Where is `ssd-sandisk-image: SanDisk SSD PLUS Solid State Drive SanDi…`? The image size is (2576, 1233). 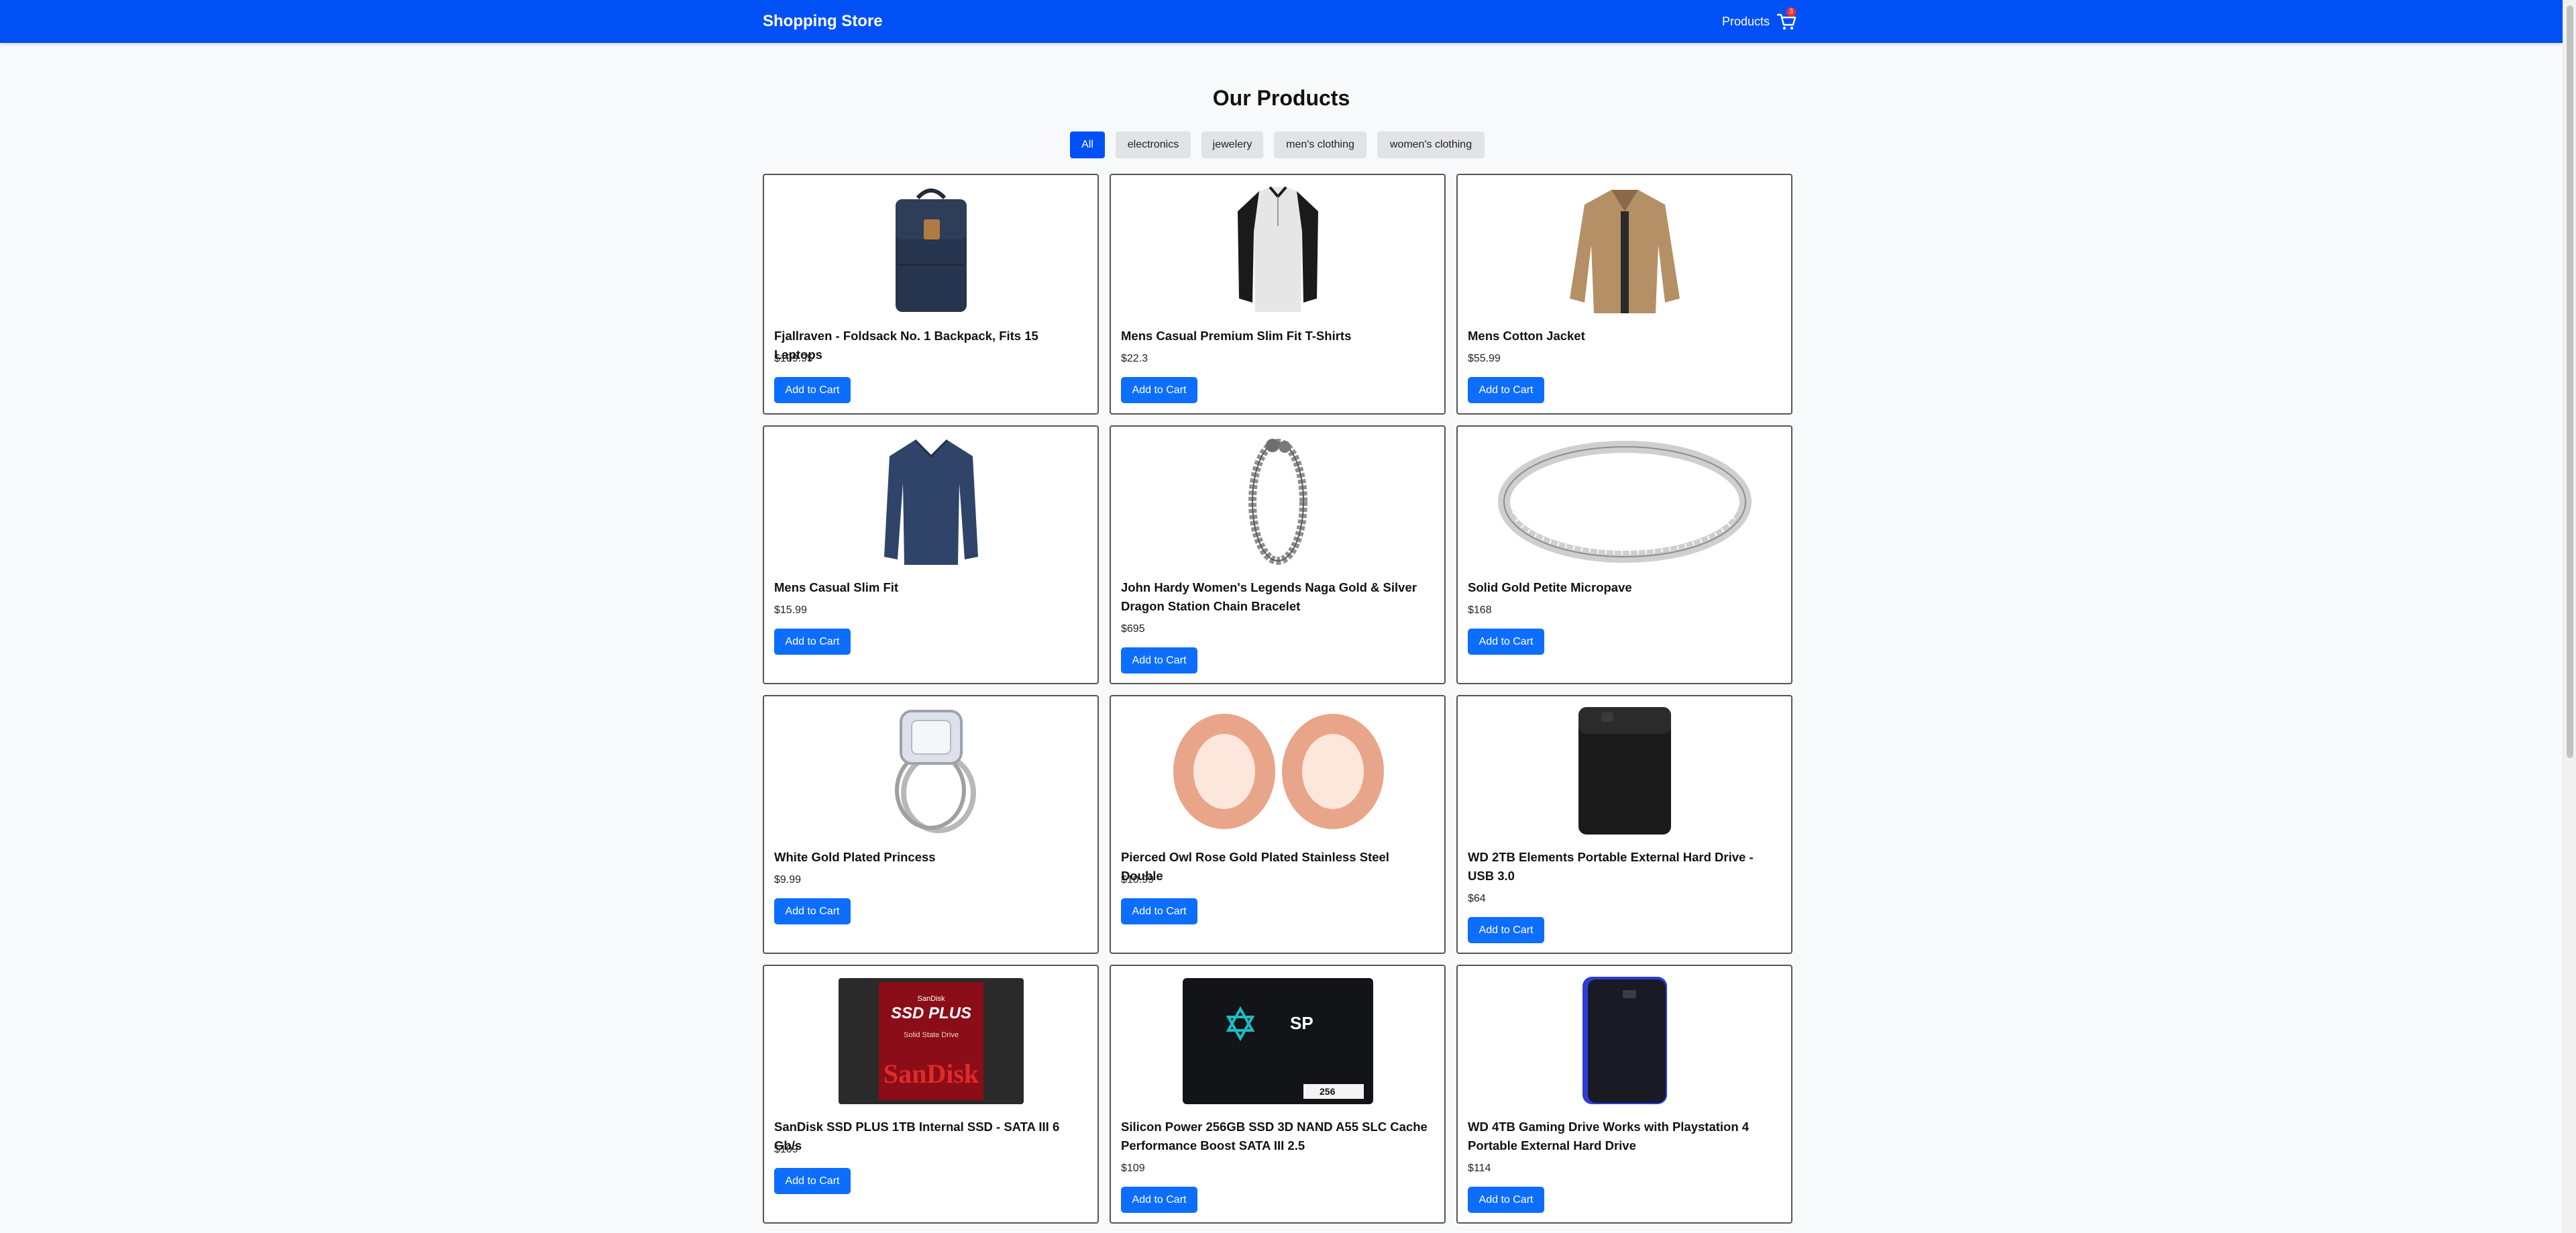 ssd-sandisk-image: SanDisk SSD PLUS Solid State Drive SanDi… is located at coordinates (931, 1041).